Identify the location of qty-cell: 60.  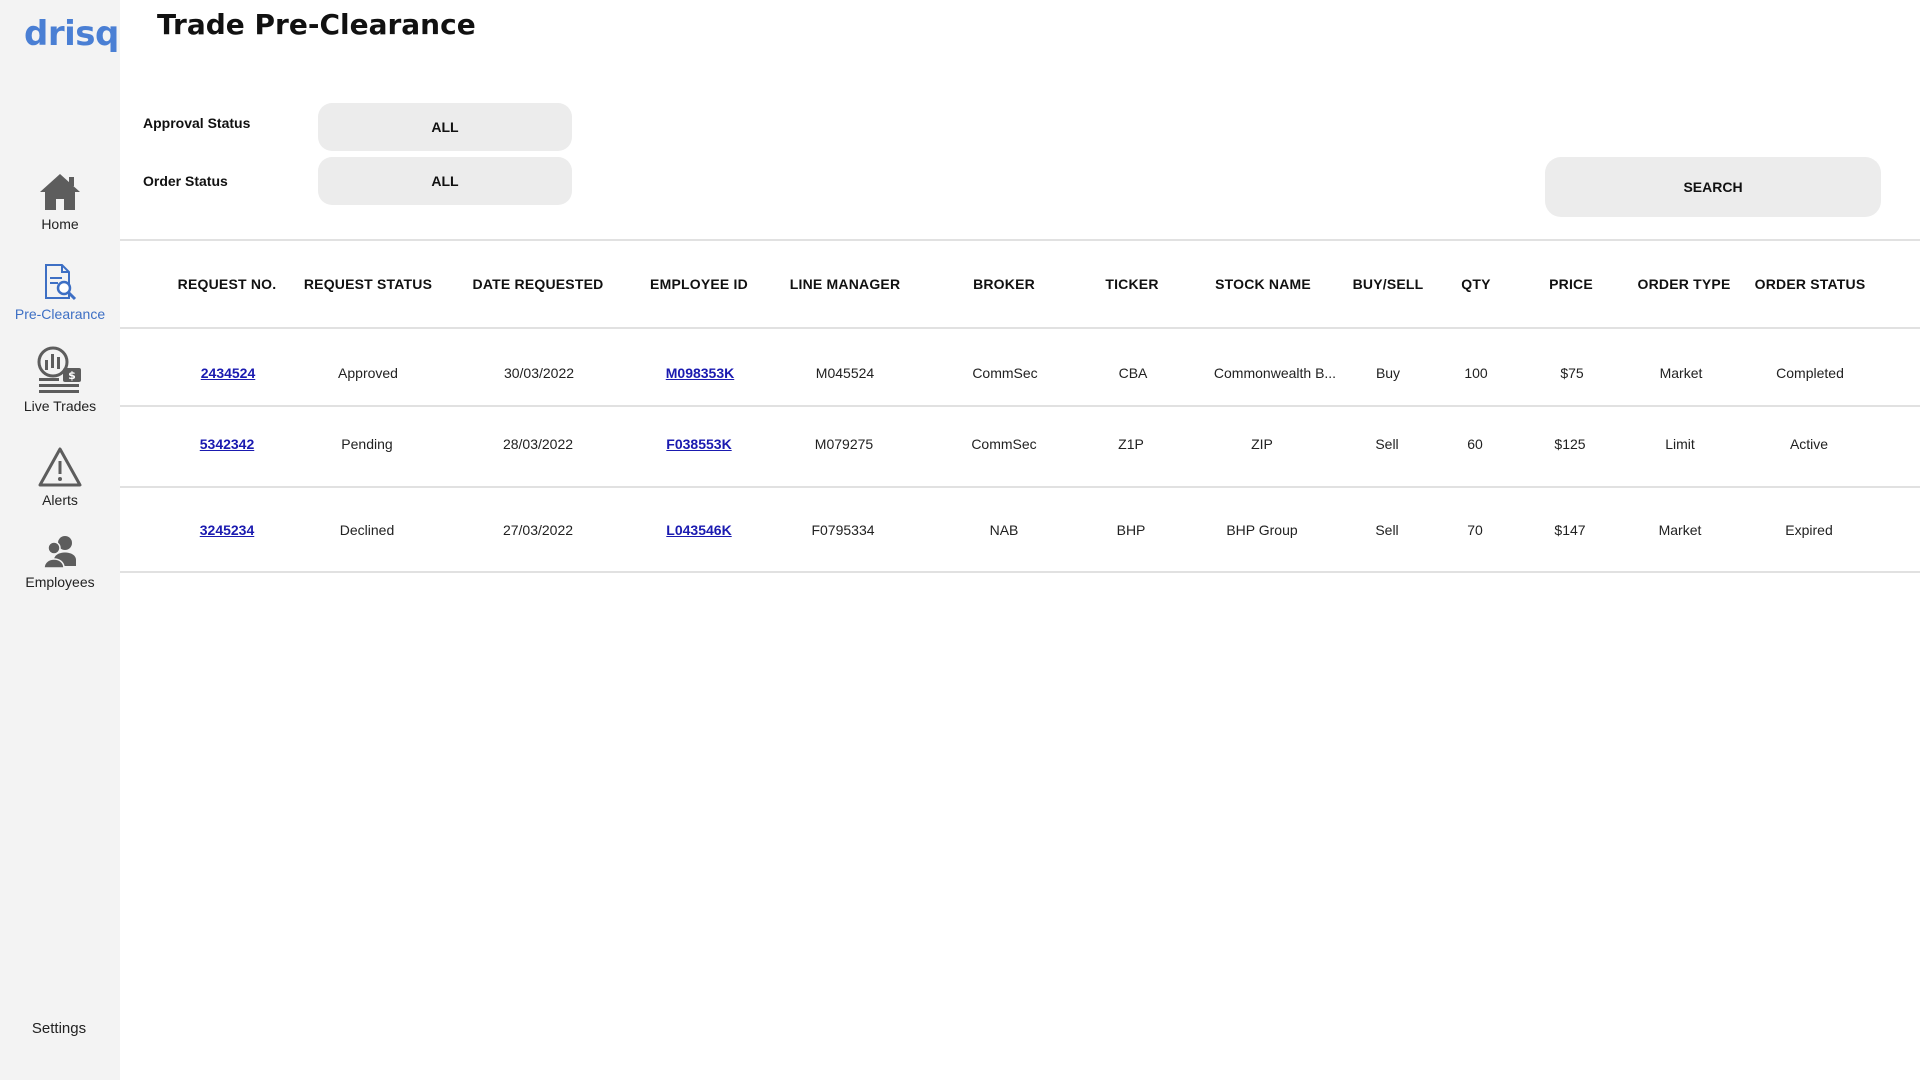
(1475, 444).